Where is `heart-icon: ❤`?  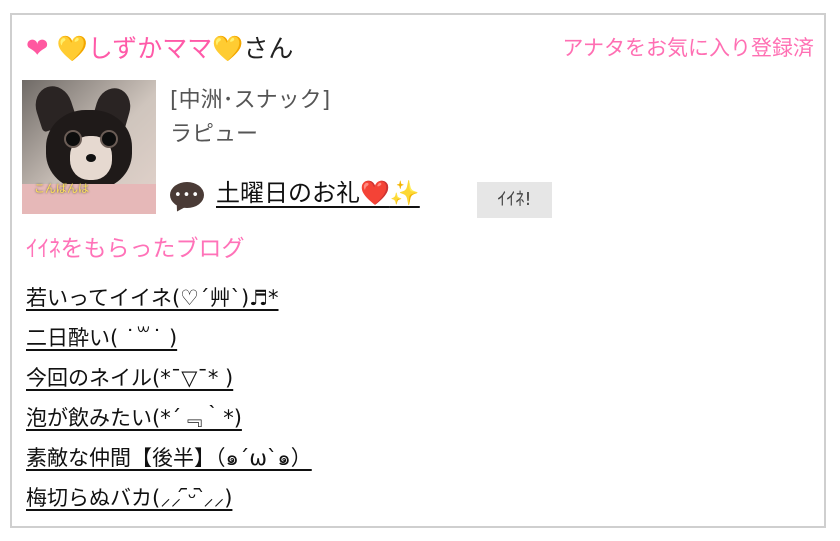
heart-icon: ❤ is located at coordinates (37, 48).